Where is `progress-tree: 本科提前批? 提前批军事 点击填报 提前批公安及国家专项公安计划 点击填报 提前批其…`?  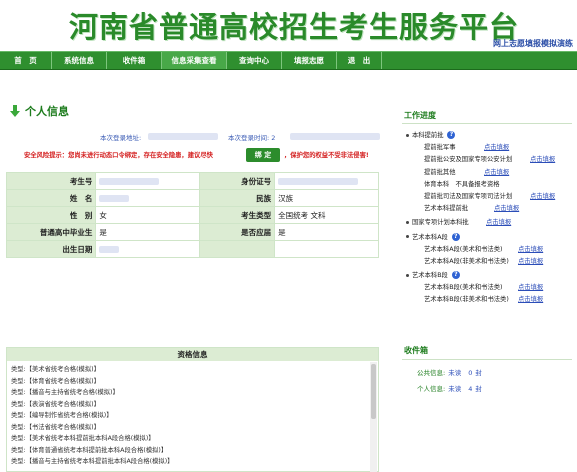
progress-tree: 本科提前批? 提前批军事 点击填报 提前批公安及国家专项公安计划 点击填报 提前批其… is located at coordinates (491, 218).